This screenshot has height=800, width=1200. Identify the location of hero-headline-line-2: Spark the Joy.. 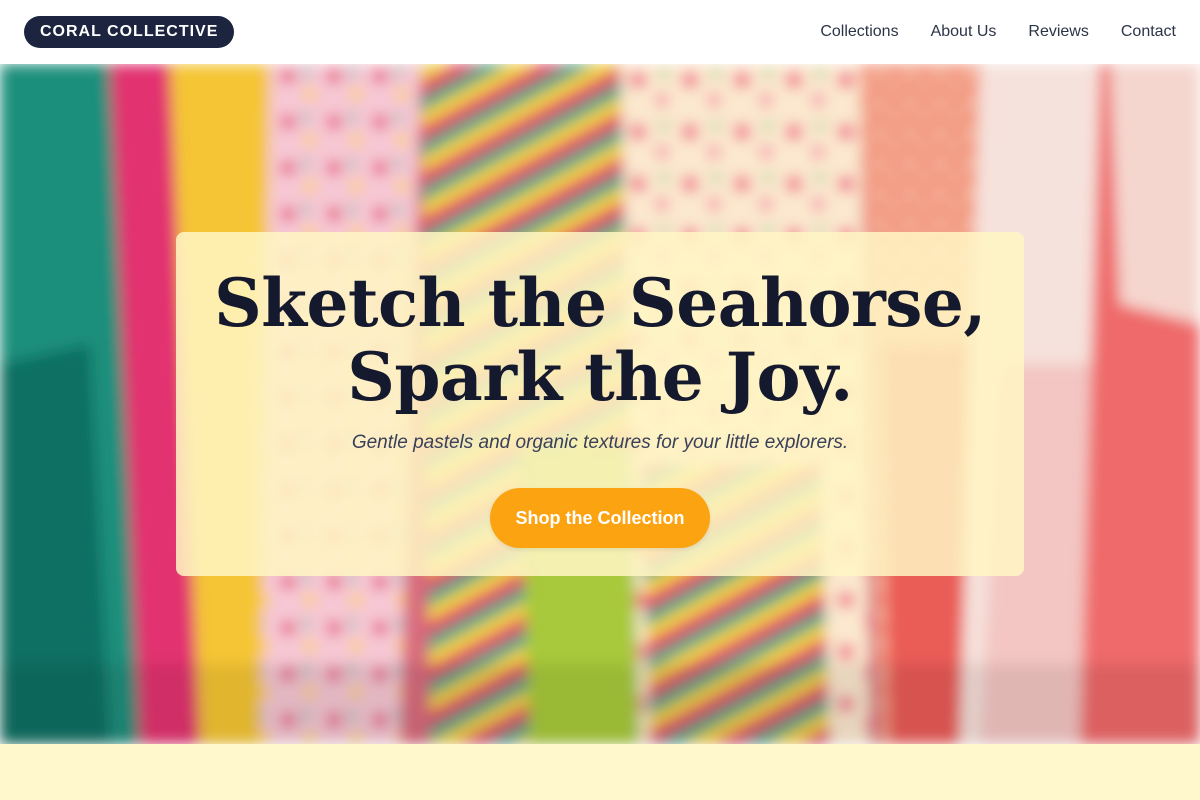
(600, 377).